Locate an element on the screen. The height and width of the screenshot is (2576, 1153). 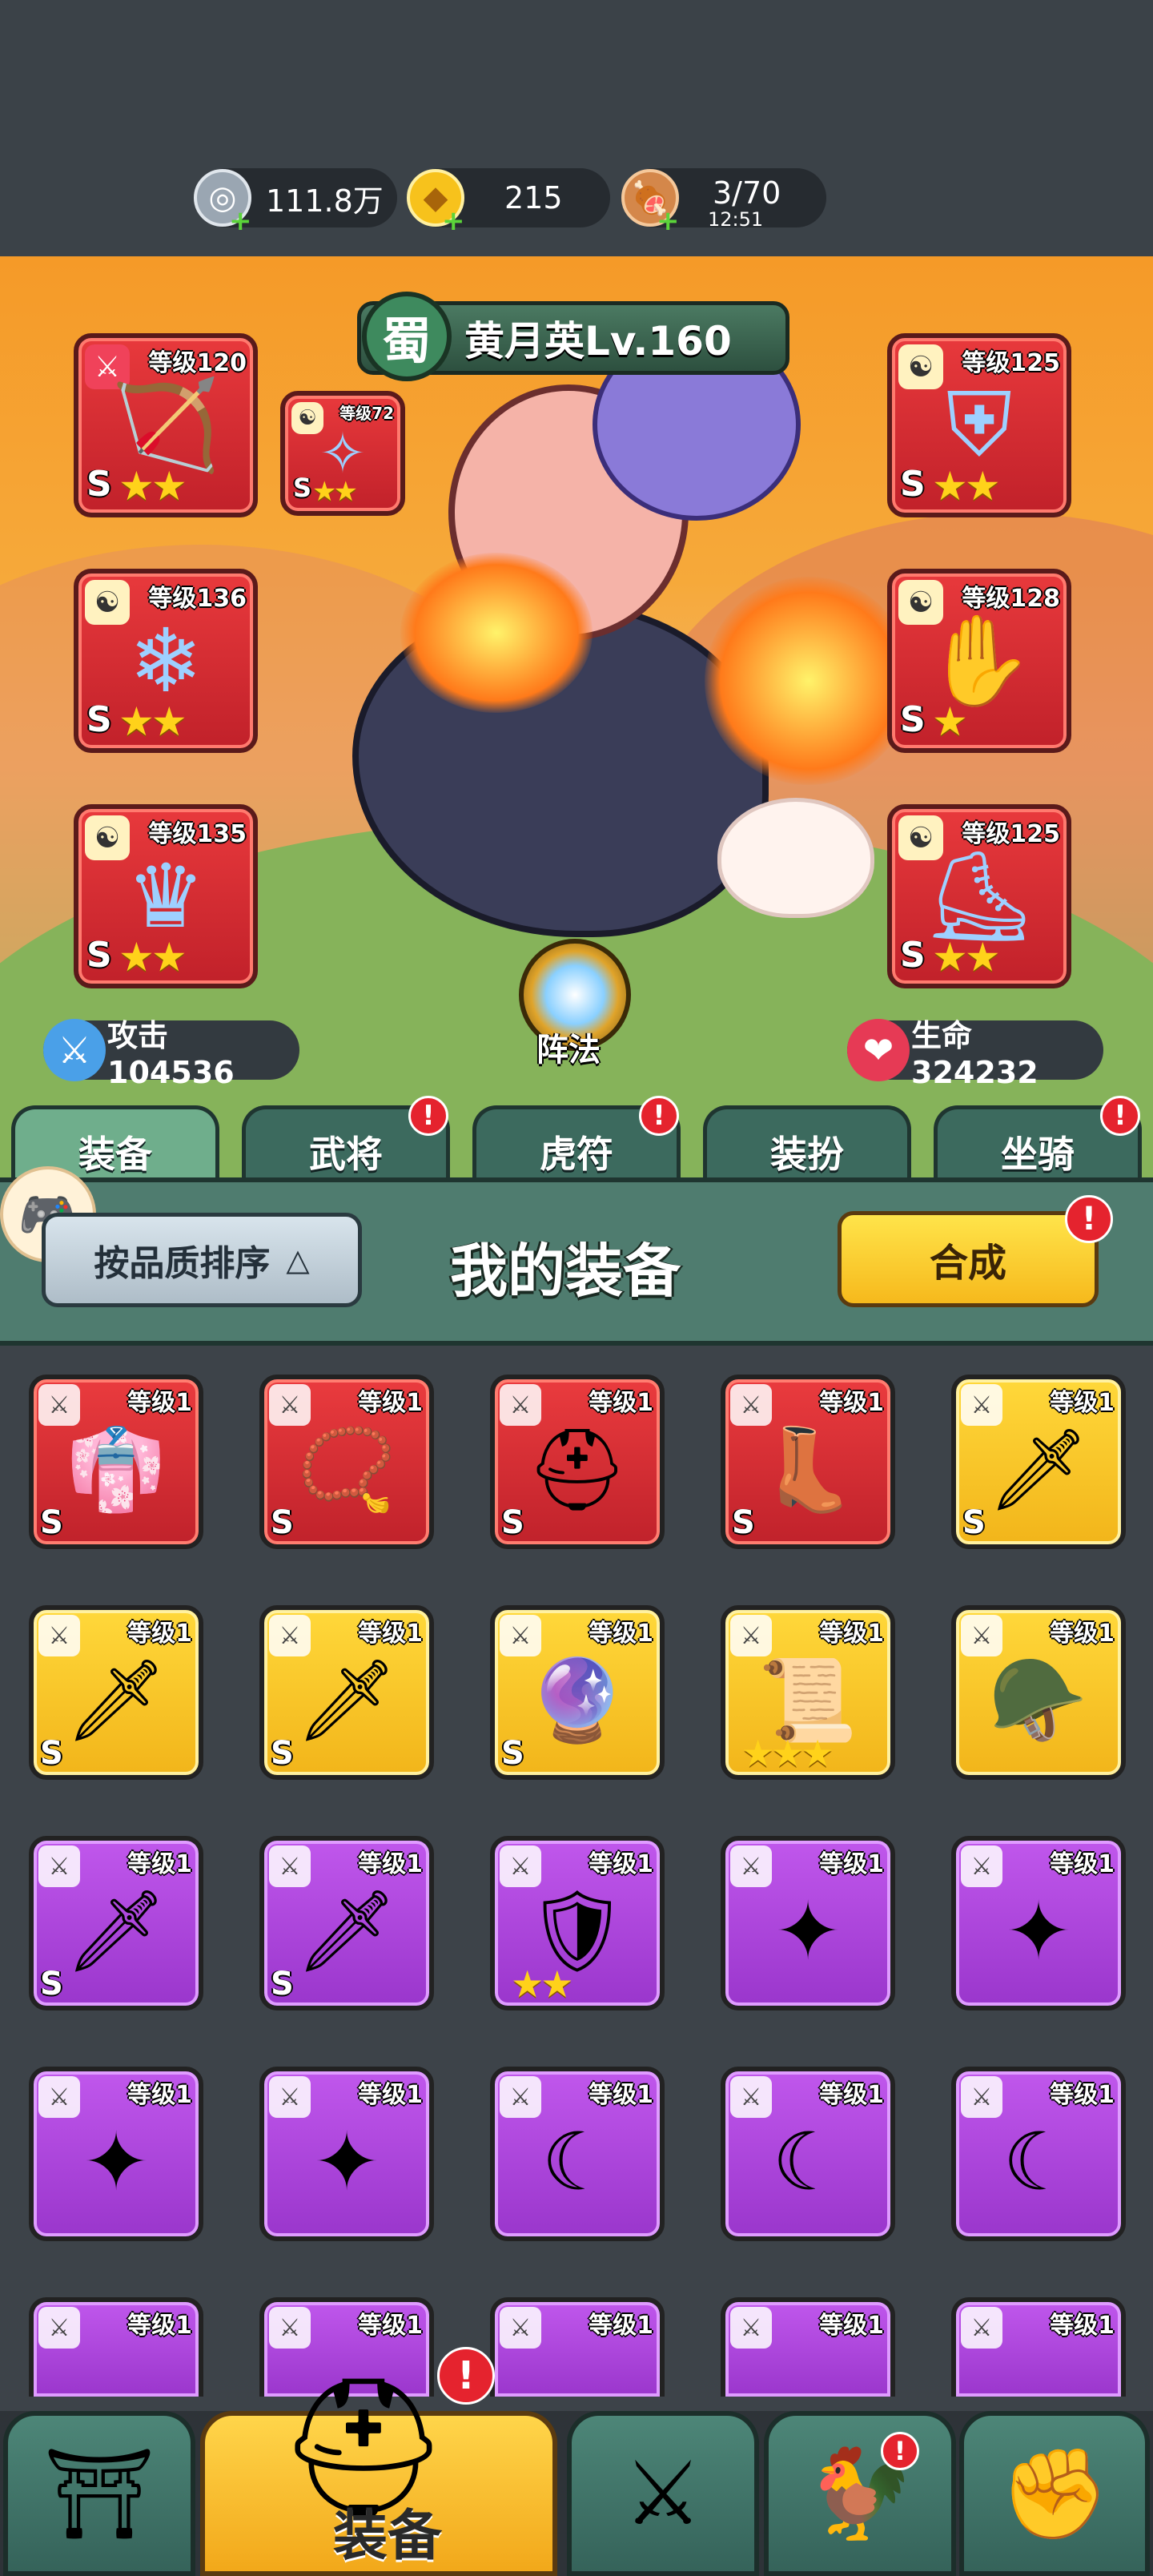
equipment-card: ⚔ 等级1 📿 S is located at coordinates (347, 1462).